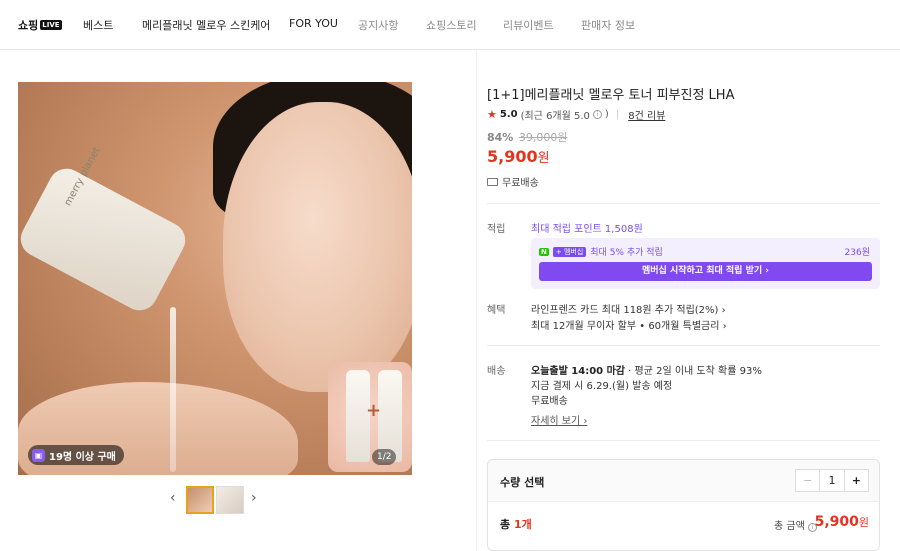 The width and height of the screenshot is (900, 551). I want to click on buyers-badge-text: 19명 이상 구매, so click(82, 457).